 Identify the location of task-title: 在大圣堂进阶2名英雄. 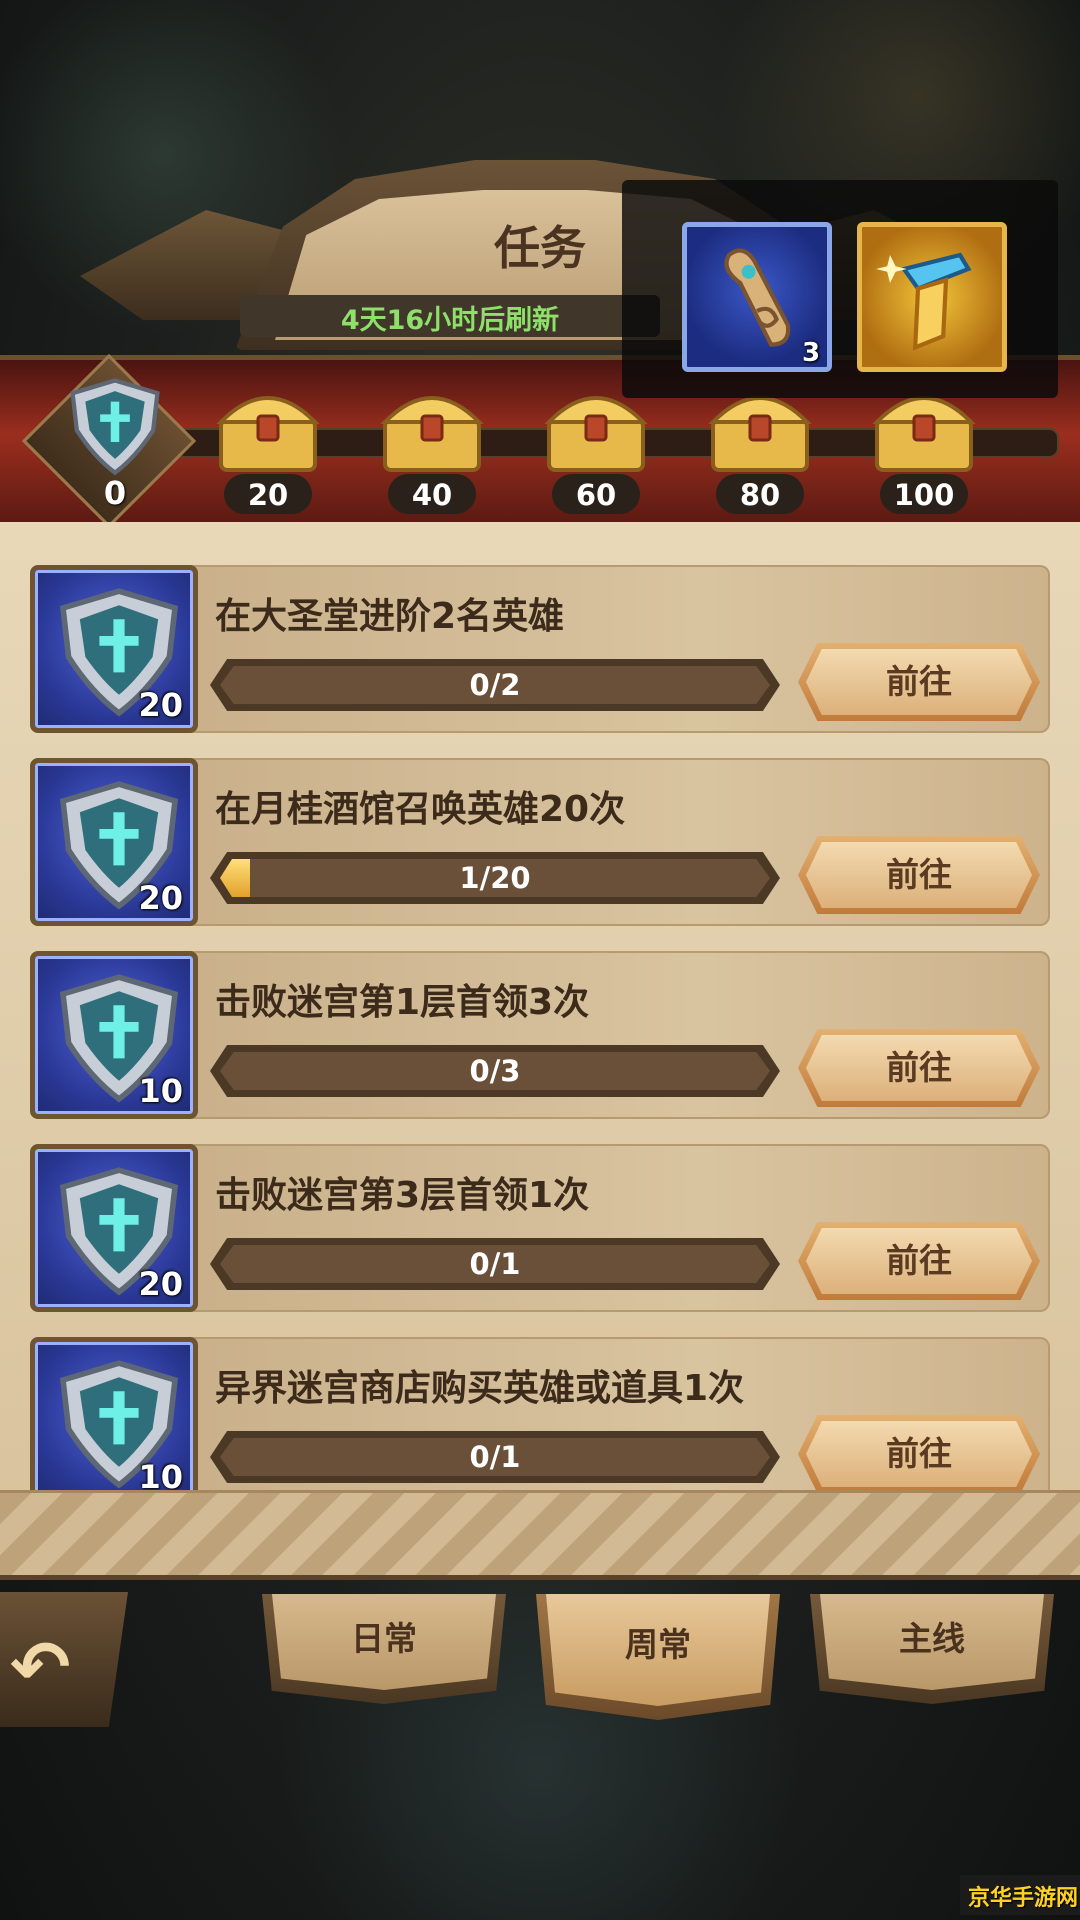
(390, 616).